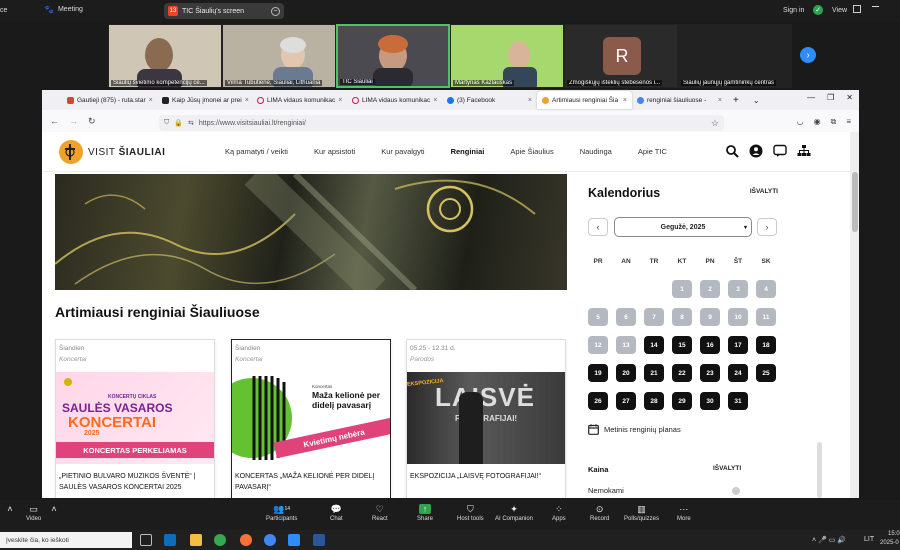 Image resolution: width=900 pixels, height=550 pixels. What do you see at coordinates (793, 10) in the screenshot?
I see `sign-in-link: Sign in` at bounding box center [793, 10].